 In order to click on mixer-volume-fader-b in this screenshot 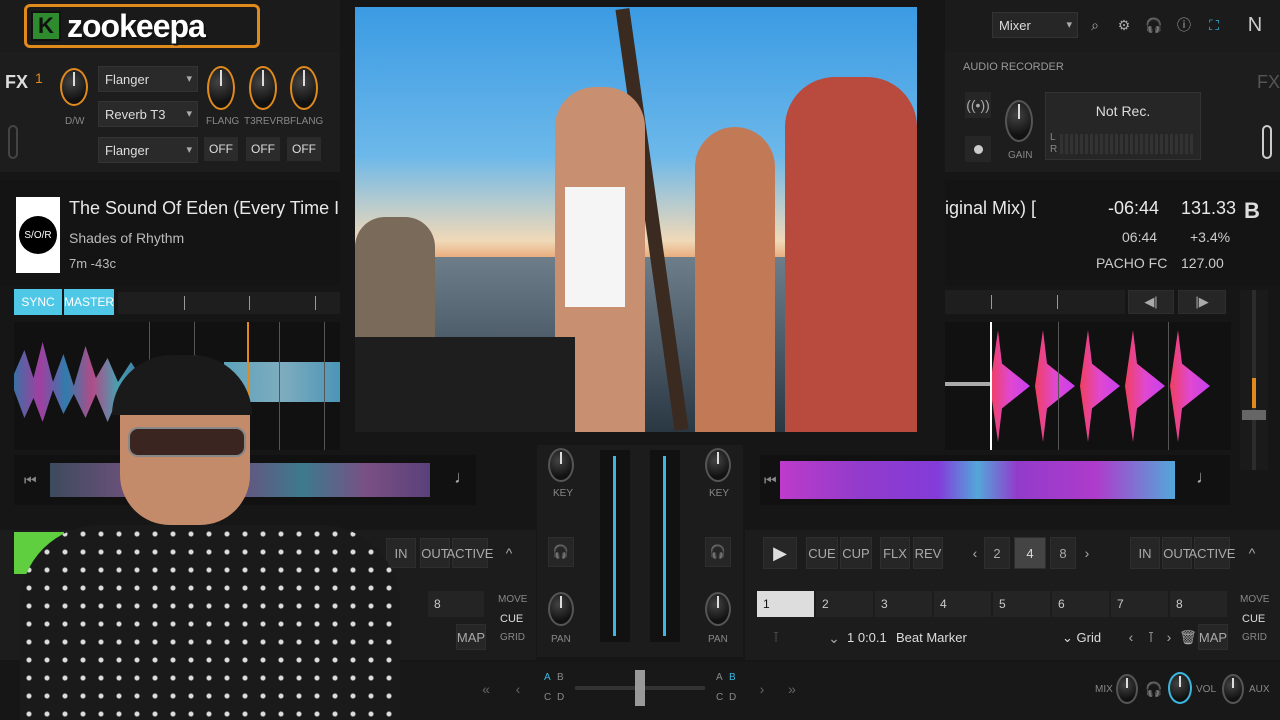, I will do `click(665, 546)`.